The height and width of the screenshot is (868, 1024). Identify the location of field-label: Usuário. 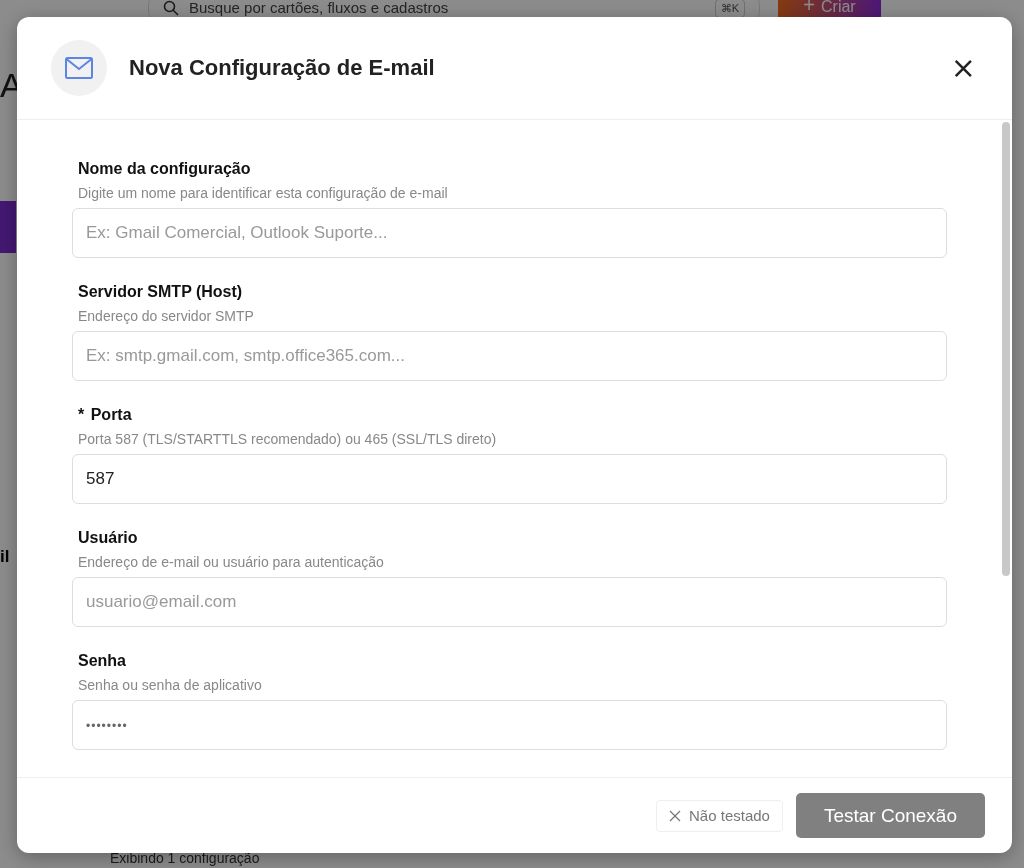
(107, 538).